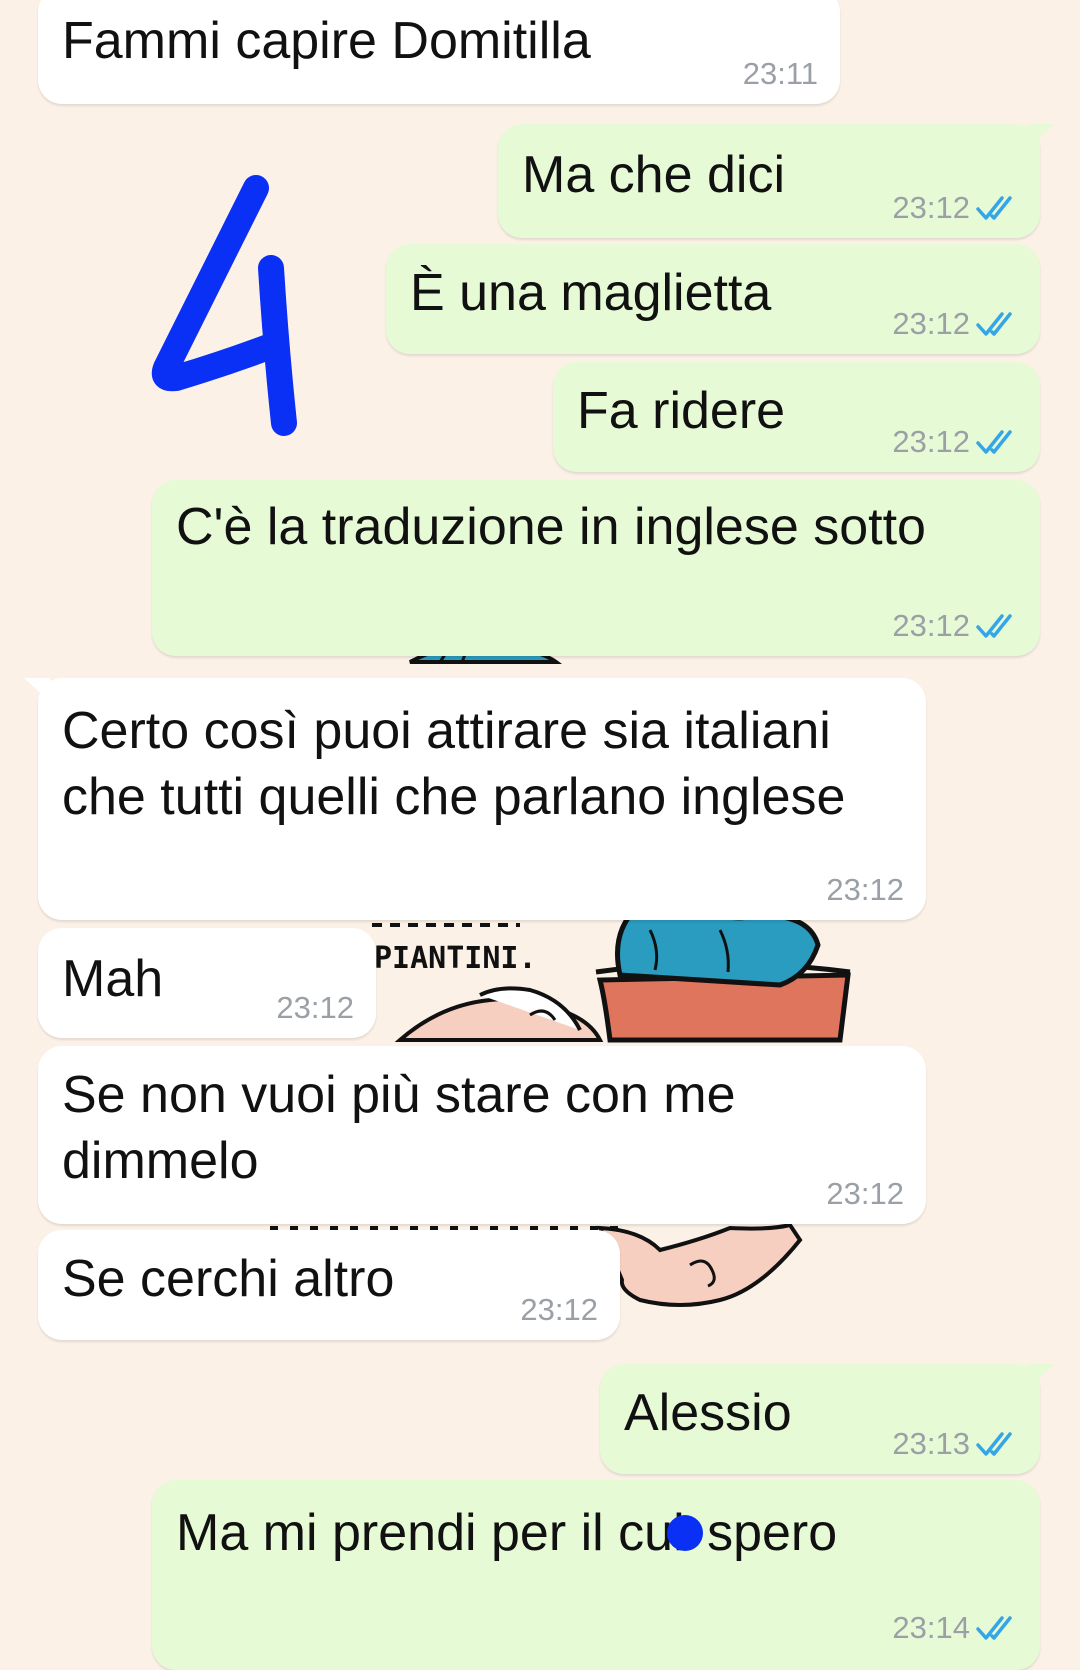 Image resolution: width=1080 pixels, height=1670 pixels. I want to click on message-text: Fa ridere, so click(681, 411).